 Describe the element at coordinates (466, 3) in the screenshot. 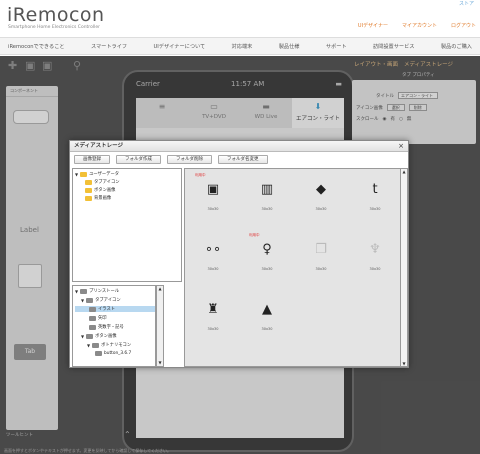

I see `store-link: ストア` at that location.